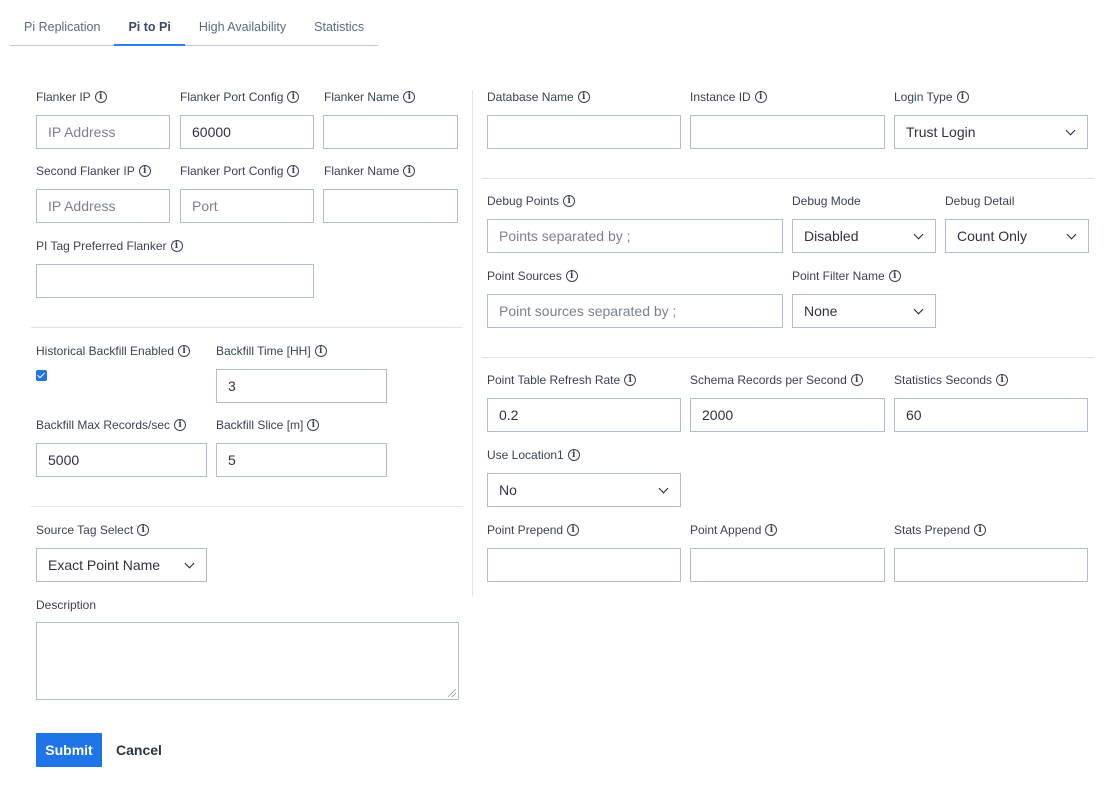  Describe the element at coordinates (301, 460) in the screenshot. I see `backfill-slice-input` at that location.